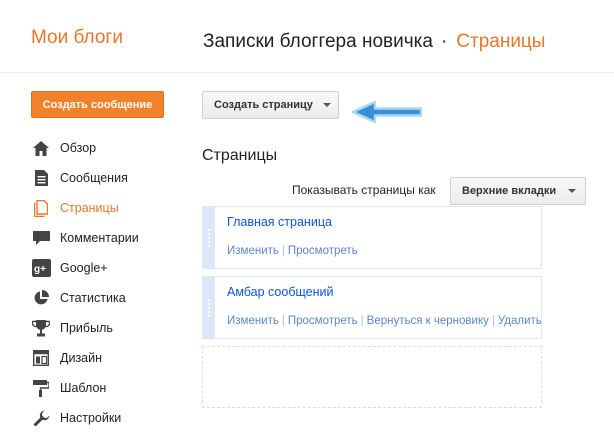  Describe the element at coordinates (240, 155) in the screenshot. I see `page-title: Страницы` at that location.